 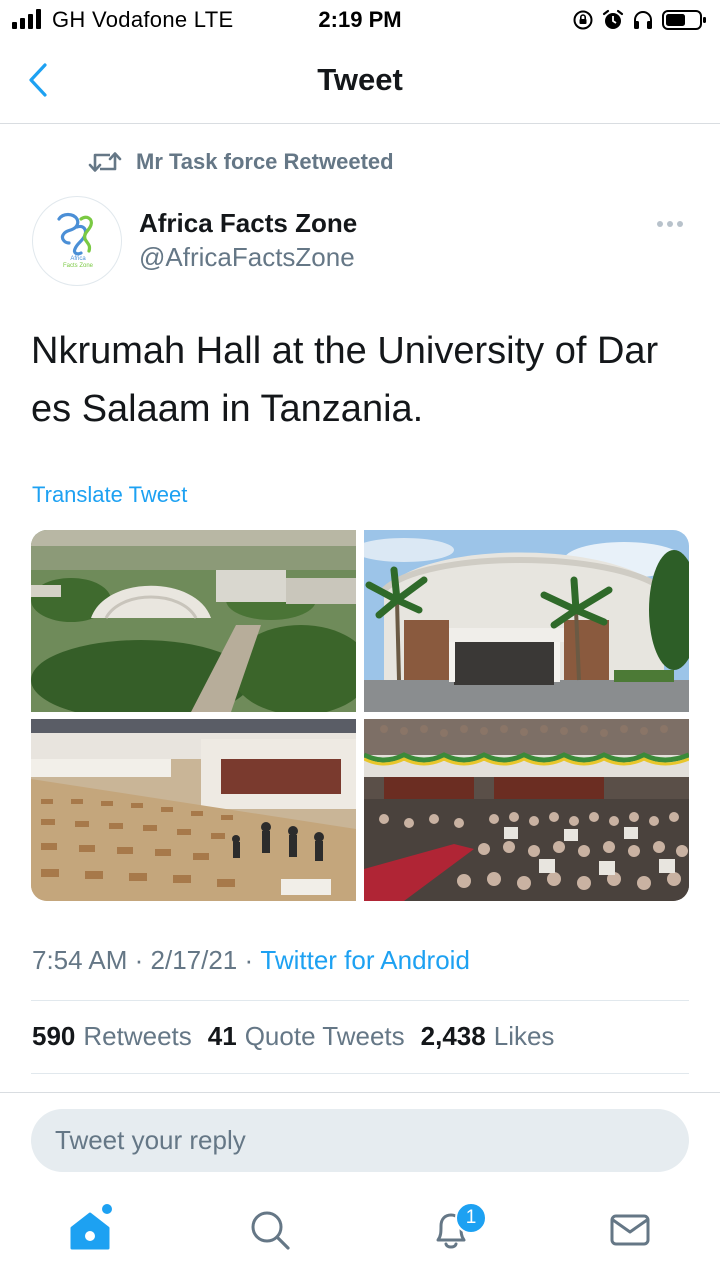 What do you see at coordinates (360, 1234) in the screenshot?
I see `tab-bar: 1` at bounding box center [360, 1234].